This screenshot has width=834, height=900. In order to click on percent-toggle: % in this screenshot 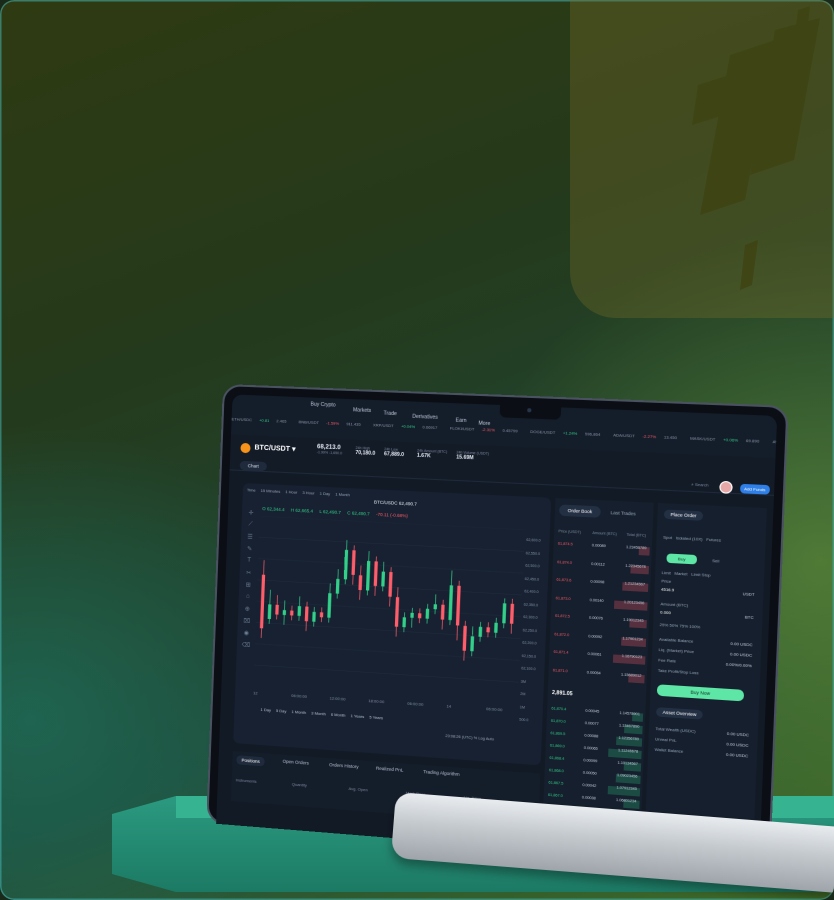, I will do `click(476, 738)`.